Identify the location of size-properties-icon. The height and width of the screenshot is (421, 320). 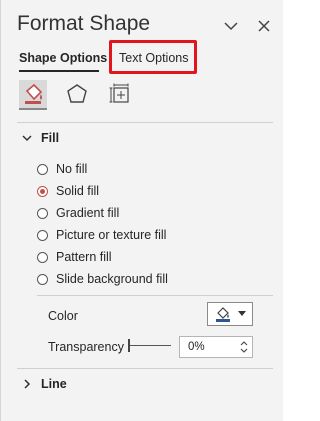
(121, 94).